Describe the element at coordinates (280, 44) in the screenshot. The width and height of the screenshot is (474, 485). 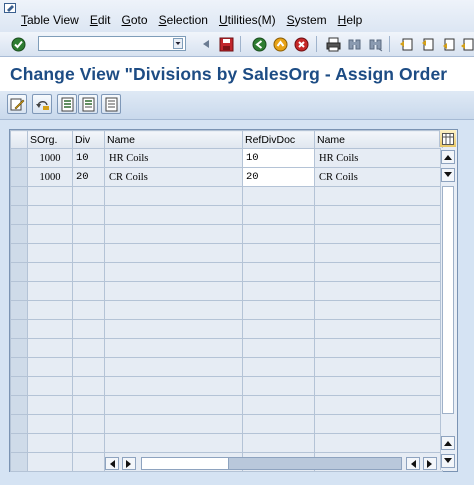
I see `exit-icon` at that location.